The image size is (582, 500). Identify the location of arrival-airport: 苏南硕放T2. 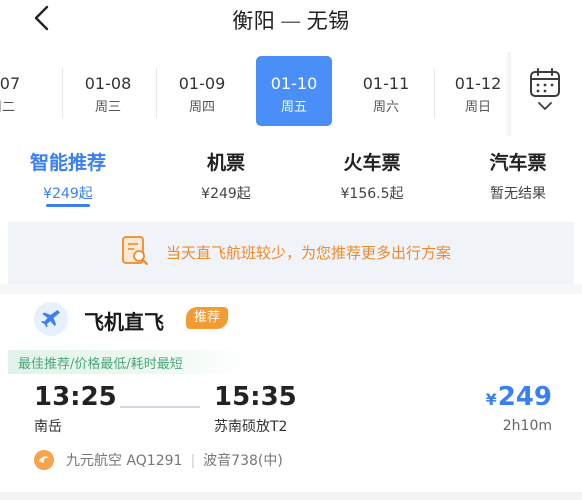
(251, 427).